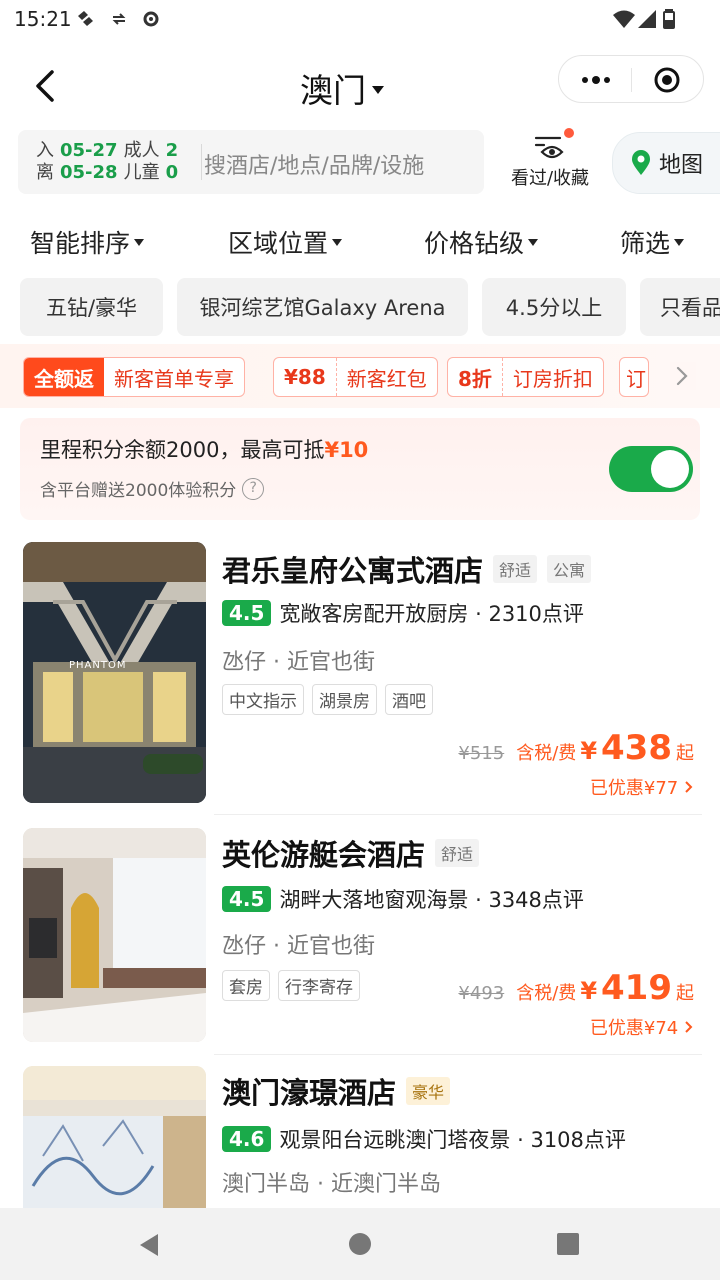 Image resolution: width=720 pixels, height=1280 pixels. What do you see at coordinates (45, 172) in the screenshot?
I see `checkout-label: 离` at bounding box center [45, 172].